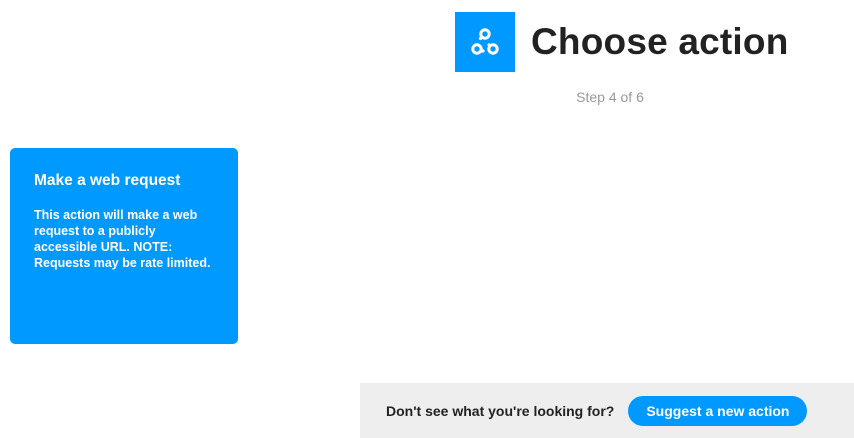  What do you see at coordinates (485, 42) in the screenshot?
I see `webhooks-icon` at bounding box center [485, 42].